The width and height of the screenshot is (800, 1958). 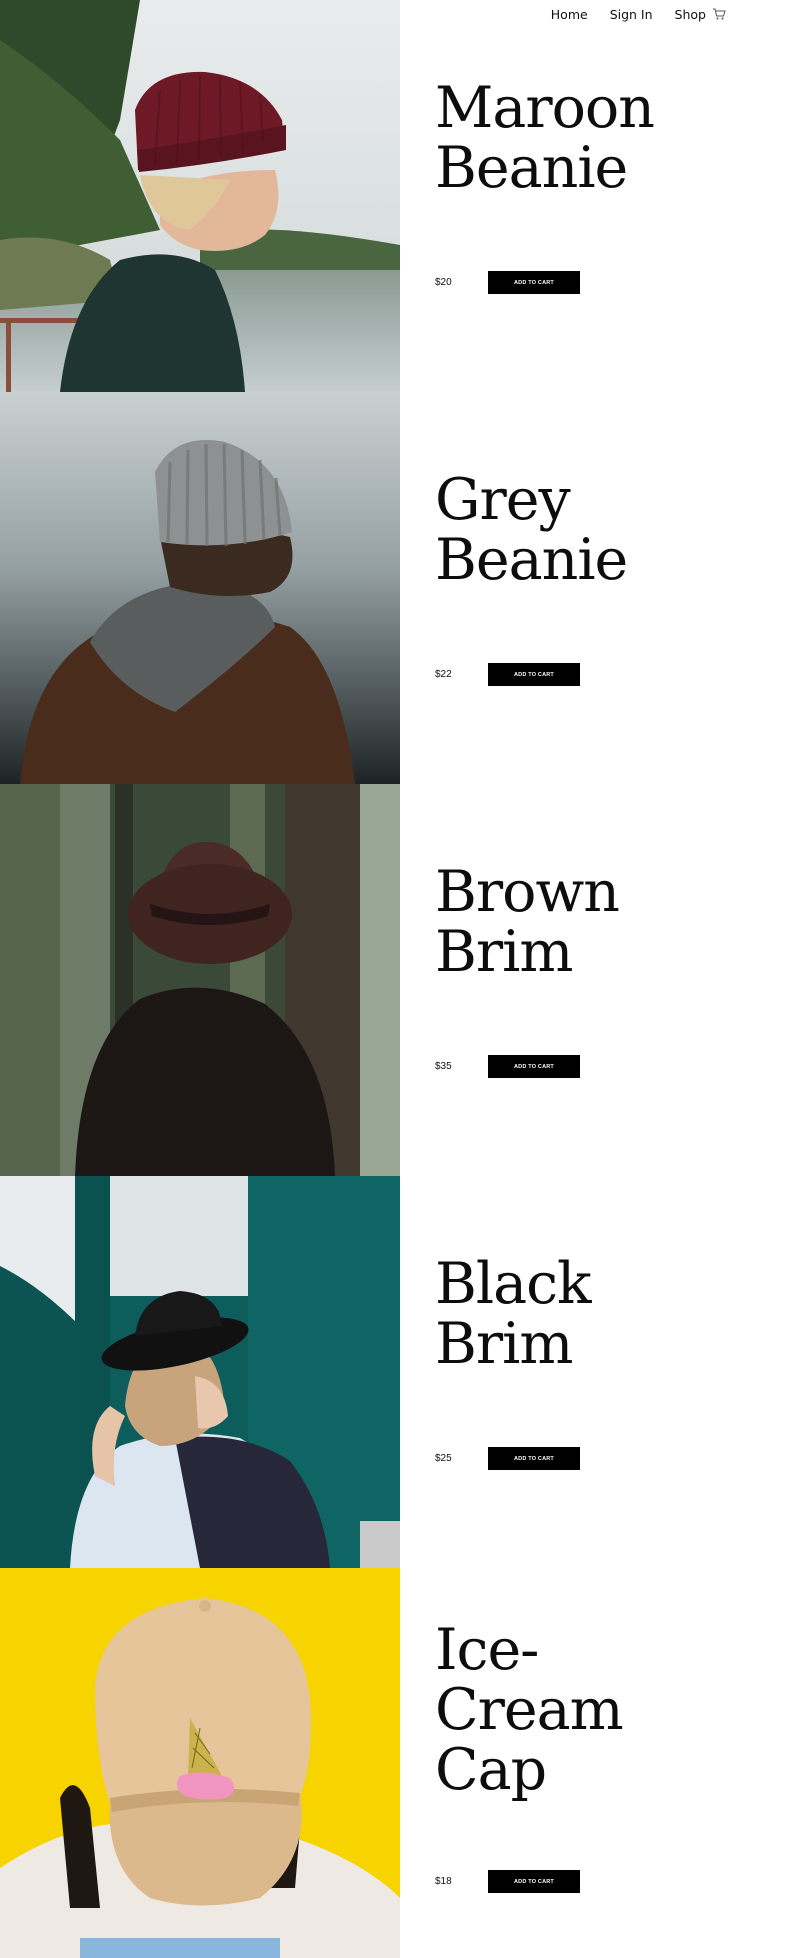 I want to click on price-row: $20 ADD TO CART, so click(x=507, y=282).